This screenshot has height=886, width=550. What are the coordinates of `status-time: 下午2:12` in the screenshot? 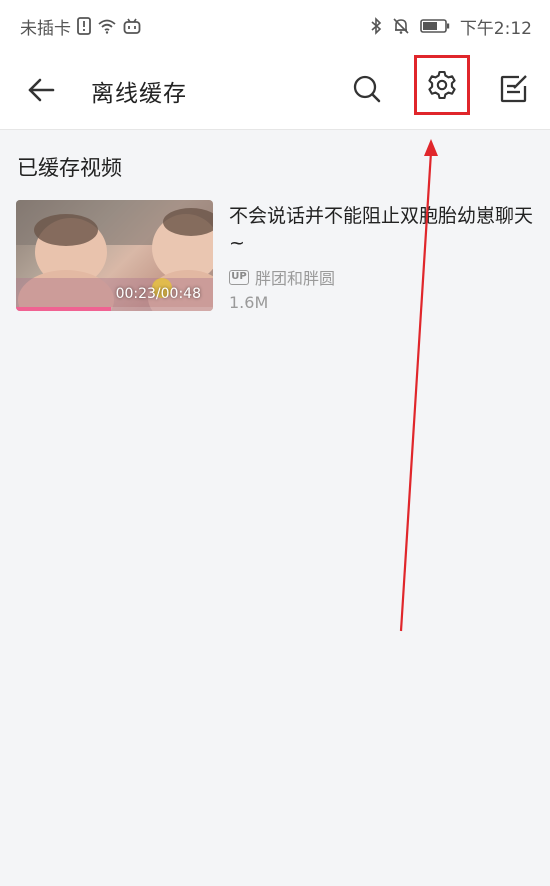 It's located at (495, 28).